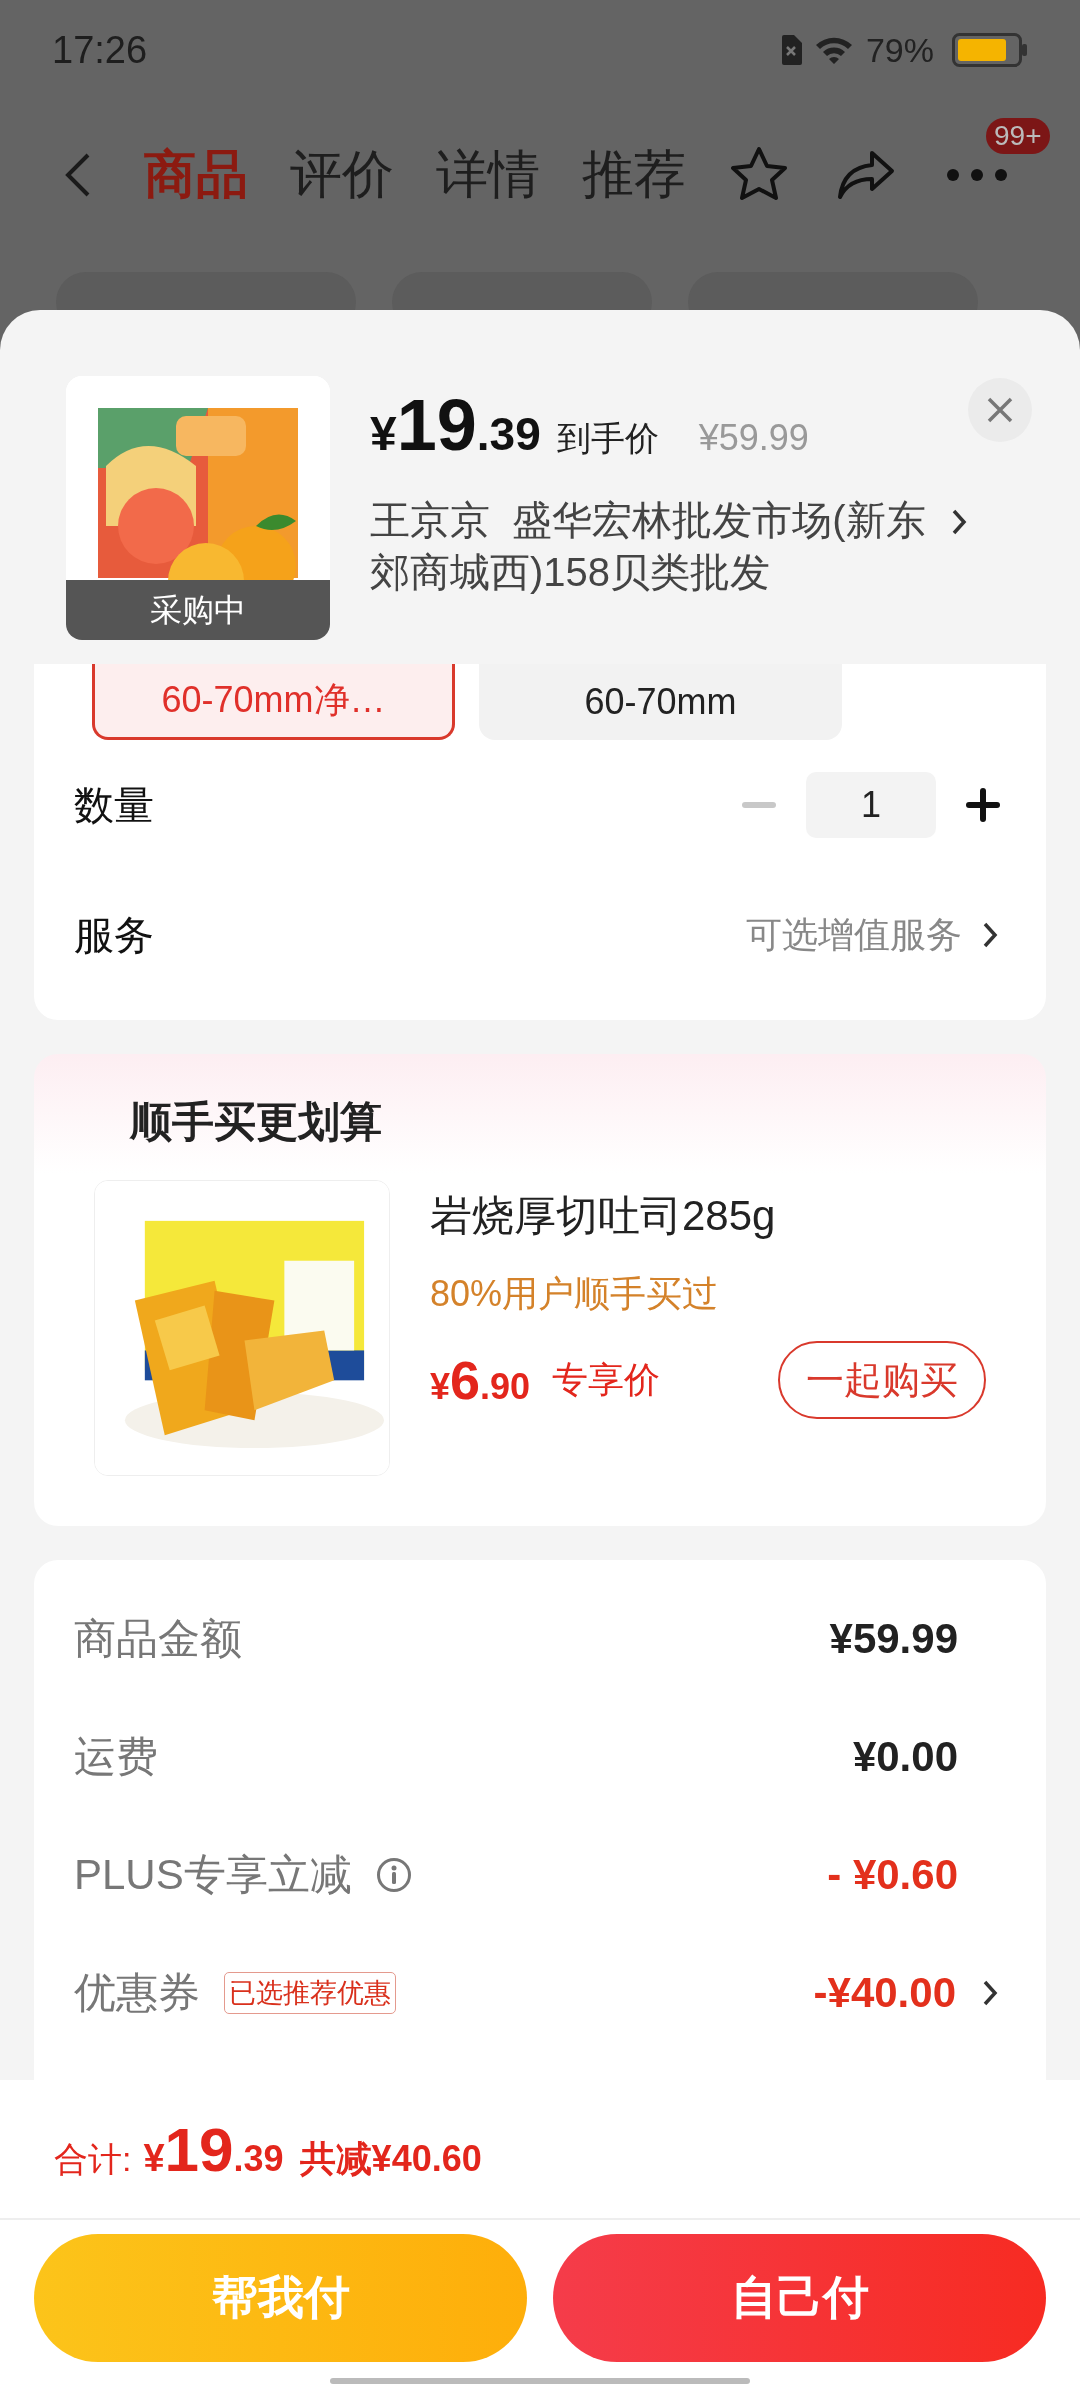  I want to click on coupon-tag: 已选推荐优惠, so click(310, 1993).